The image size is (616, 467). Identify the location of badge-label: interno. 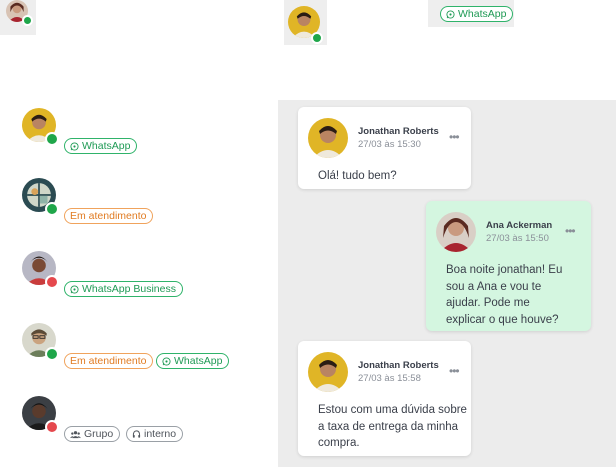
(160, 434).